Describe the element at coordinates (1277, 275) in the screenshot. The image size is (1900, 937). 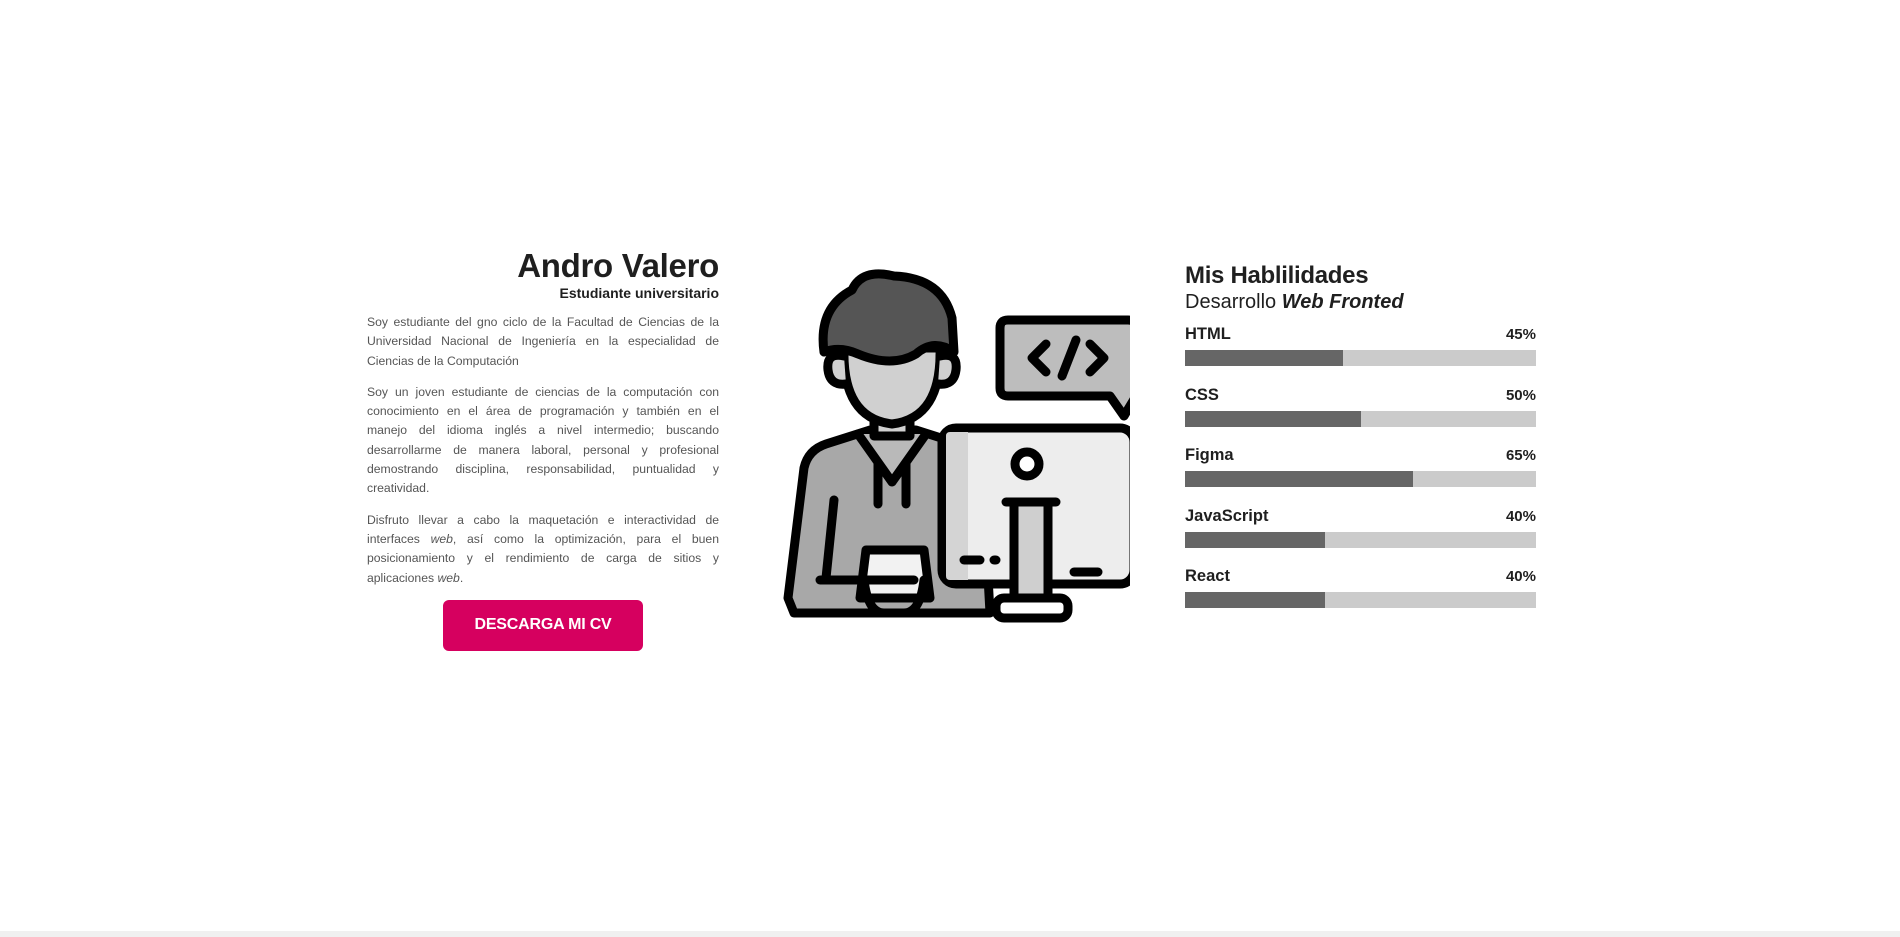
I see `skills-title: Mis Hablilidades` at that location.